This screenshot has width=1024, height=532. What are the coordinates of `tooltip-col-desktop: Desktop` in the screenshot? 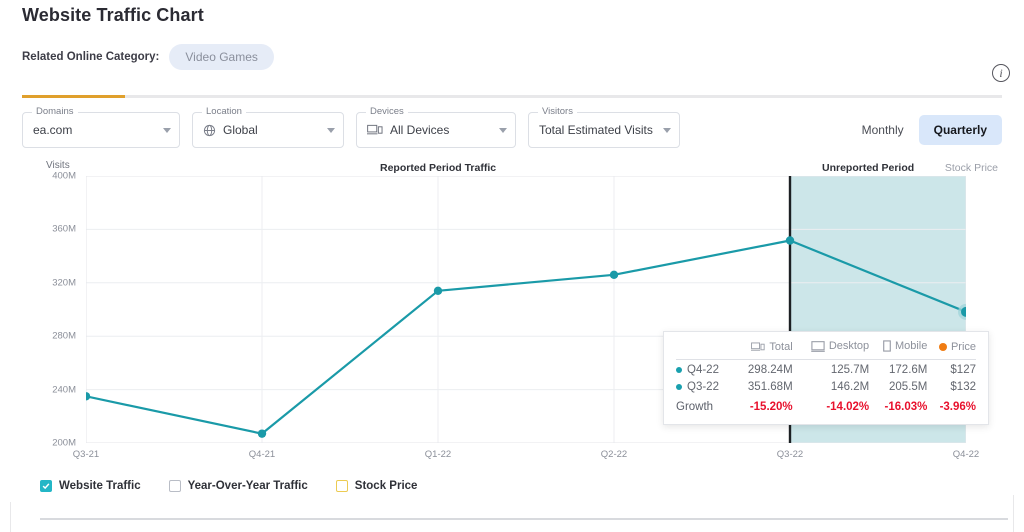 It's located at (831, 349).